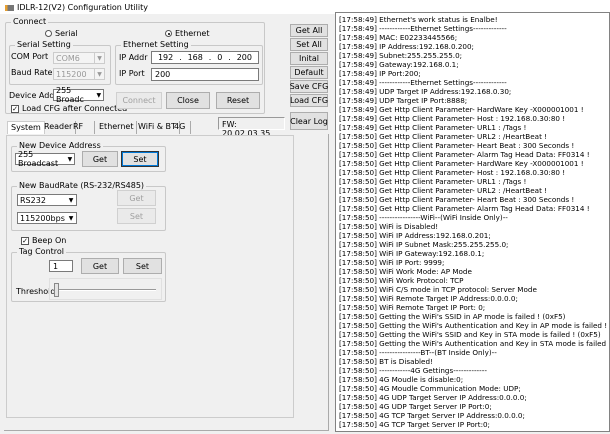 This screenshot has width=610, height=434. I want to click on window-title: IDLR-12(V2) Configuration Utility, so click(82, 7).